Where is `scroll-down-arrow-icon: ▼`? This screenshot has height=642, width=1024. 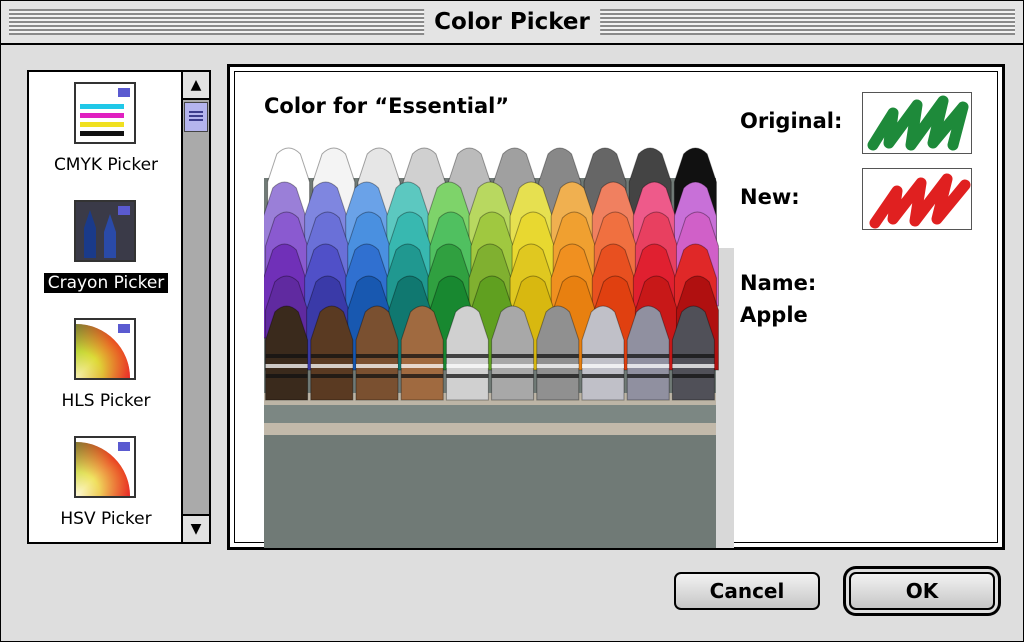 scroll-down-arrow-icon: ▼ is located at coordinates (196, 528).